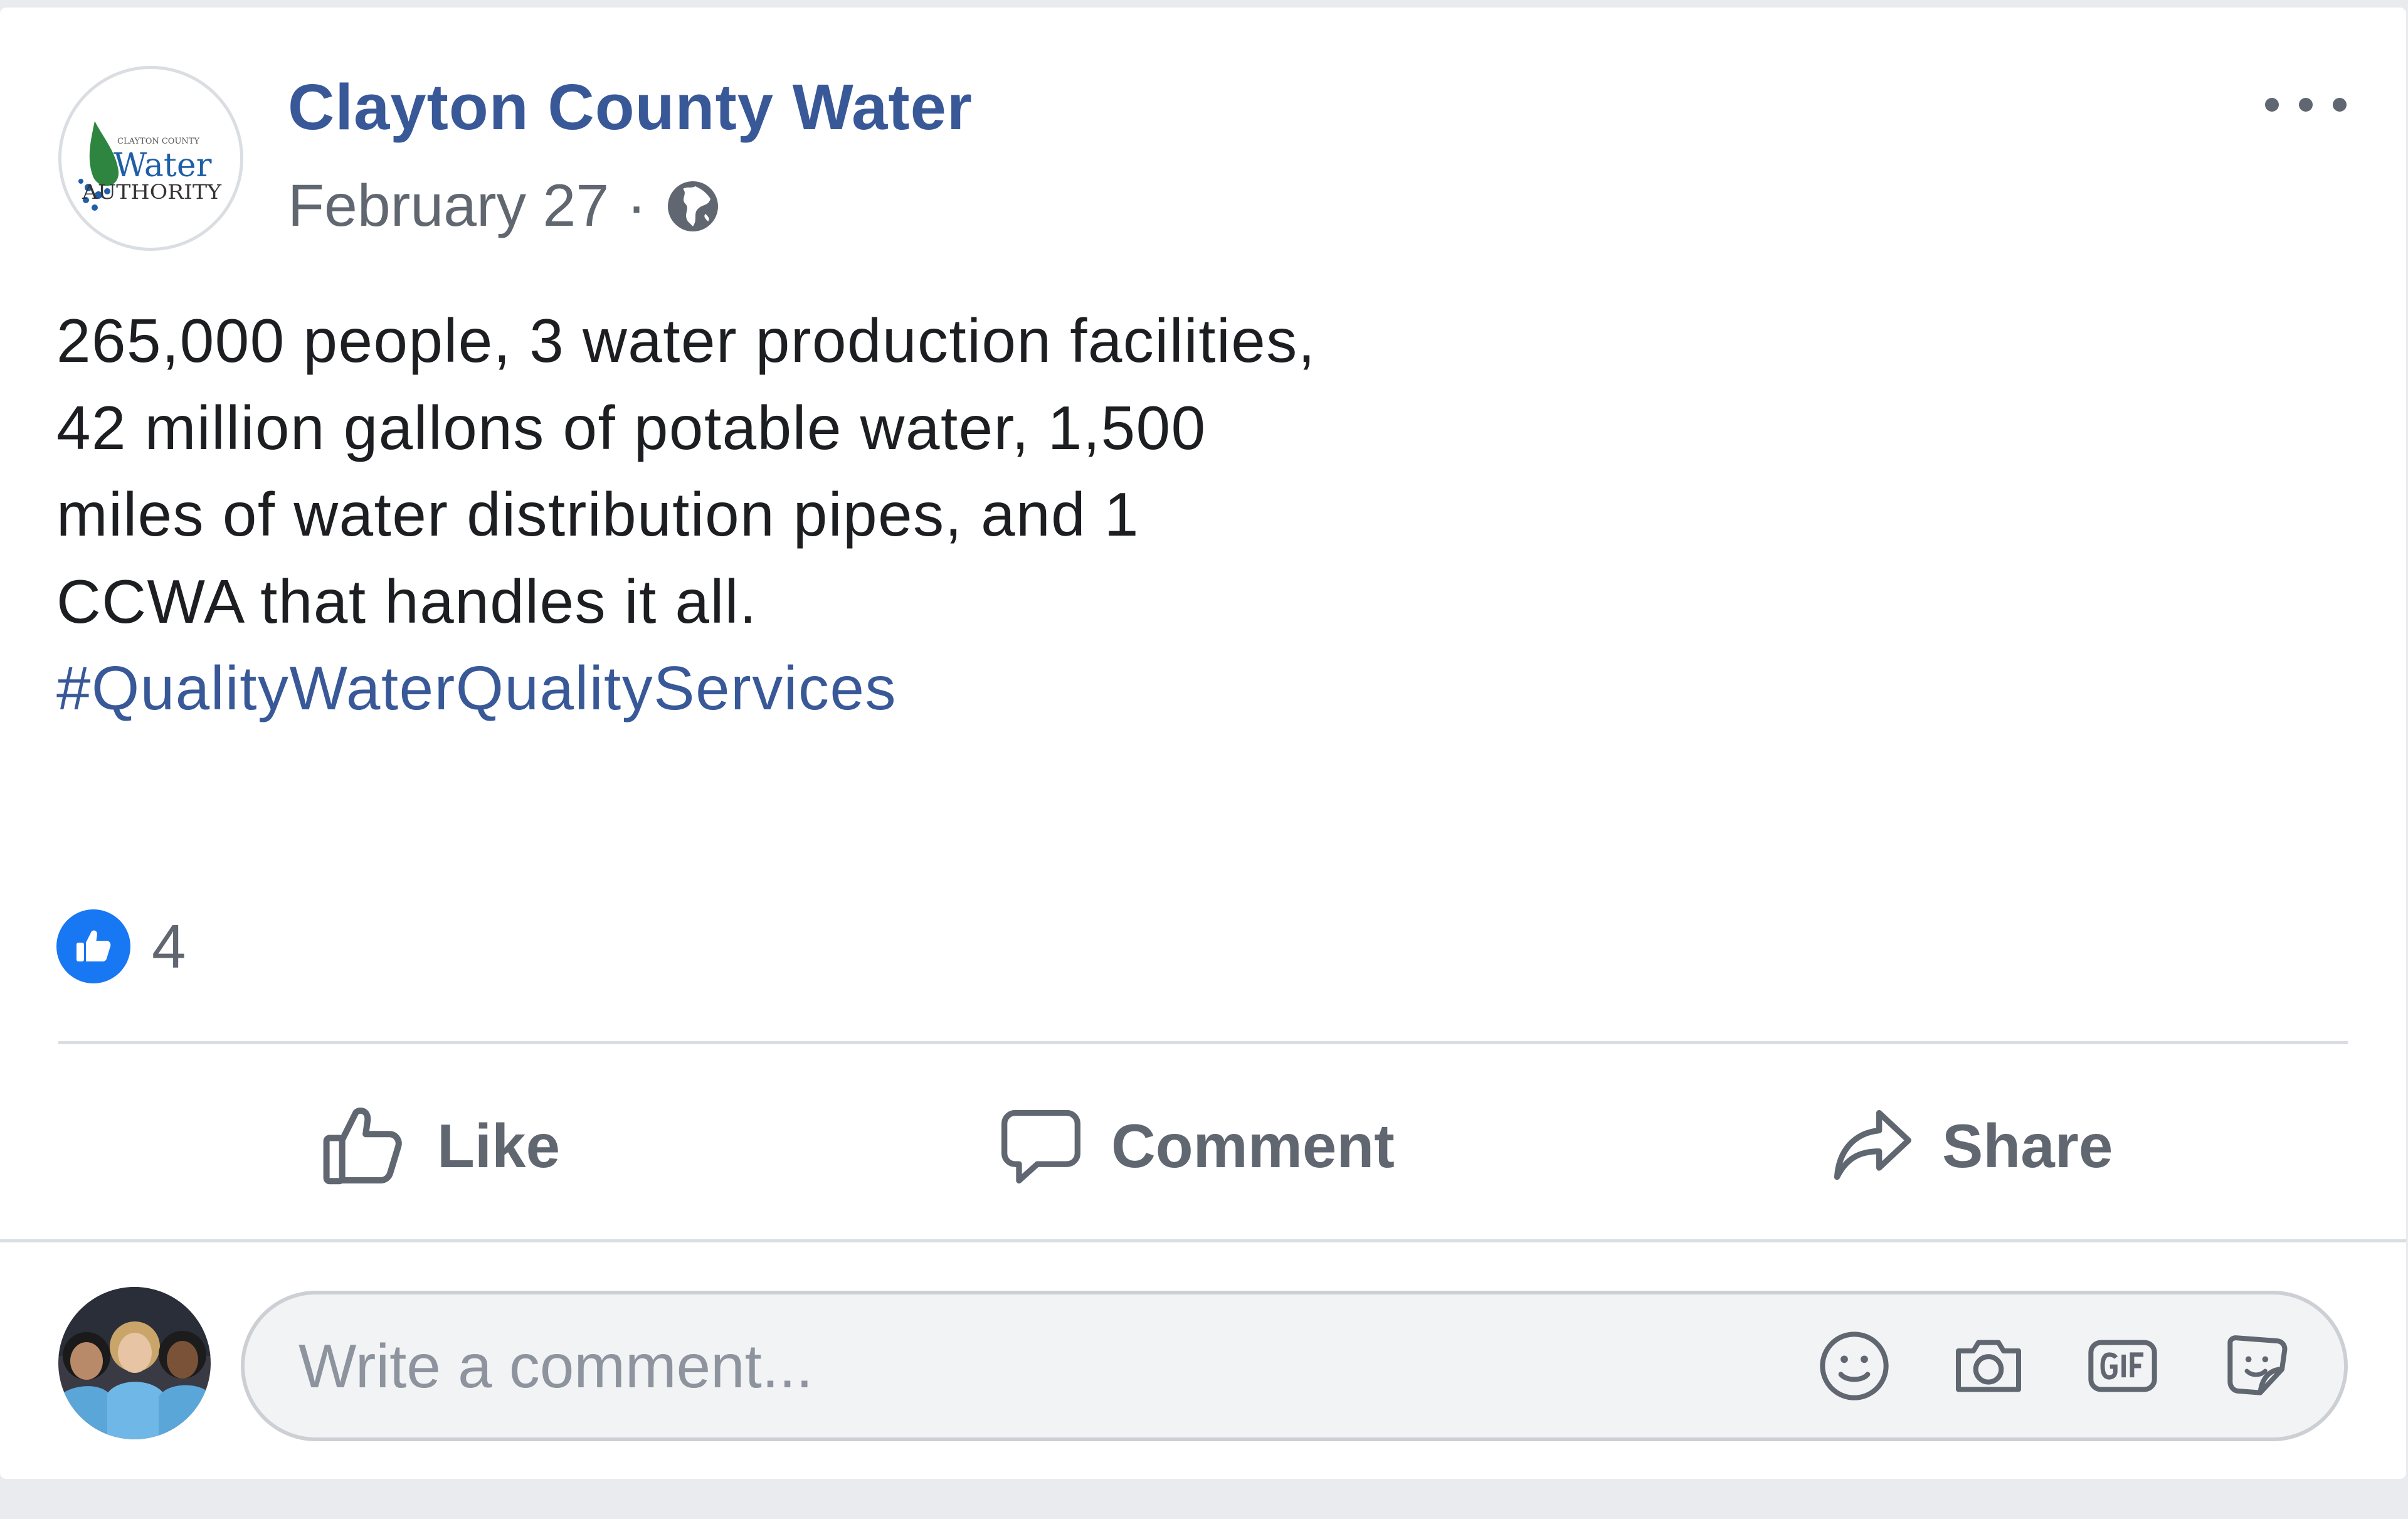  I want to click on post-actions: Like Comment Share, so click(1203, 1146).